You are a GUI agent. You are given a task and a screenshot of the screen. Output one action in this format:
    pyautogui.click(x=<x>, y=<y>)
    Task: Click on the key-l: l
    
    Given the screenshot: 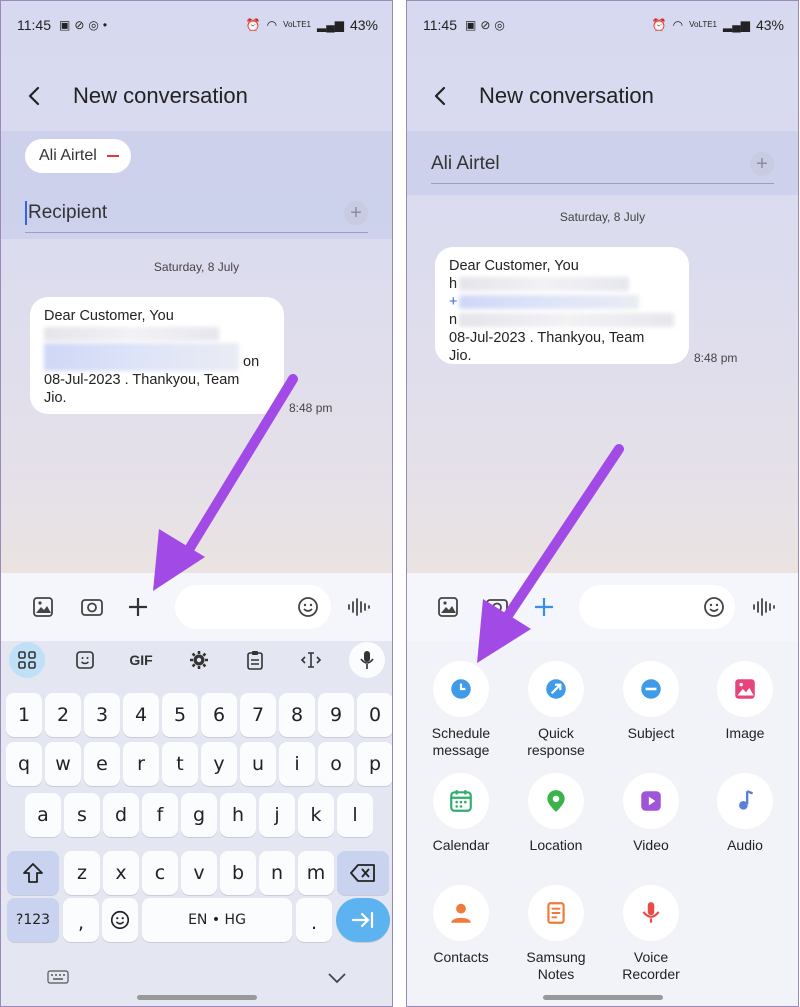 What is the action you would take?
    pyautogui.click(x=355, y=815)
    